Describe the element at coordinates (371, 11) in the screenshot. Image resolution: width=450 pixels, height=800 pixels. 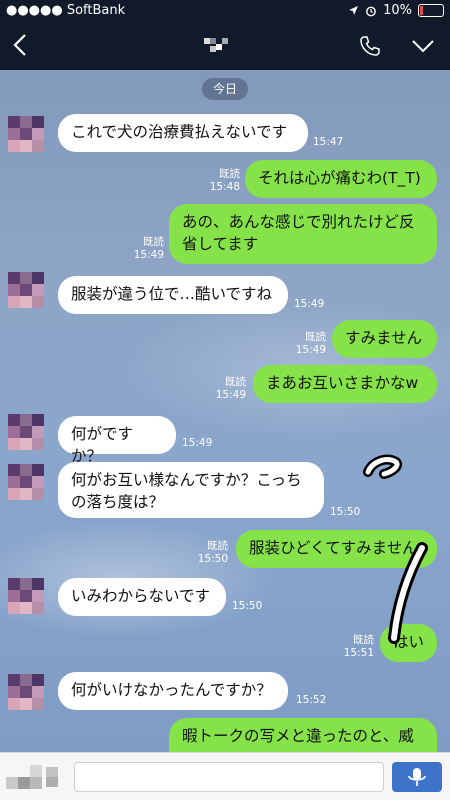
I see `alarm-clock-icon` at that location.